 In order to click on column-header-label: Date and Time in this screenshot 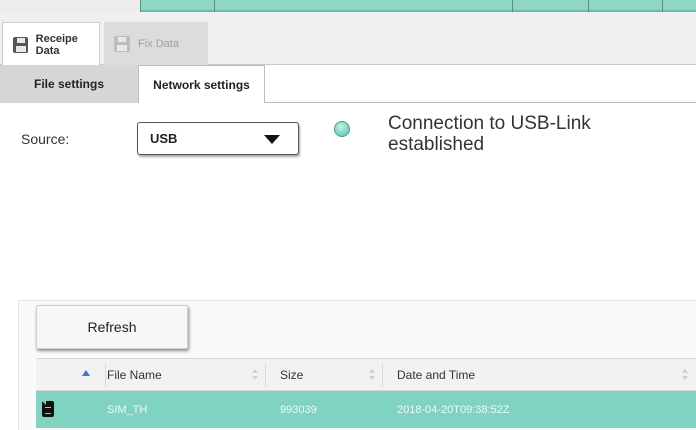, I will do `click(436, 375)`.